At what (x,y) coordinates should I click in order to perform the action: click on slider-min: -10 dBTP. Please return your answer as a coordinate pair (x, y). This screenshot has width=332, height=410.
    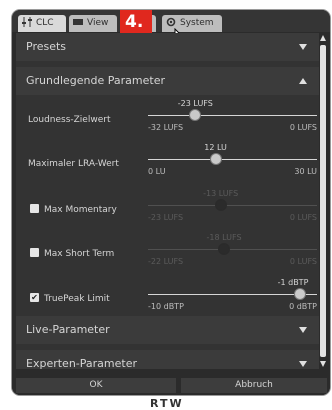
    Looking at the image, I should click on (166, 306).